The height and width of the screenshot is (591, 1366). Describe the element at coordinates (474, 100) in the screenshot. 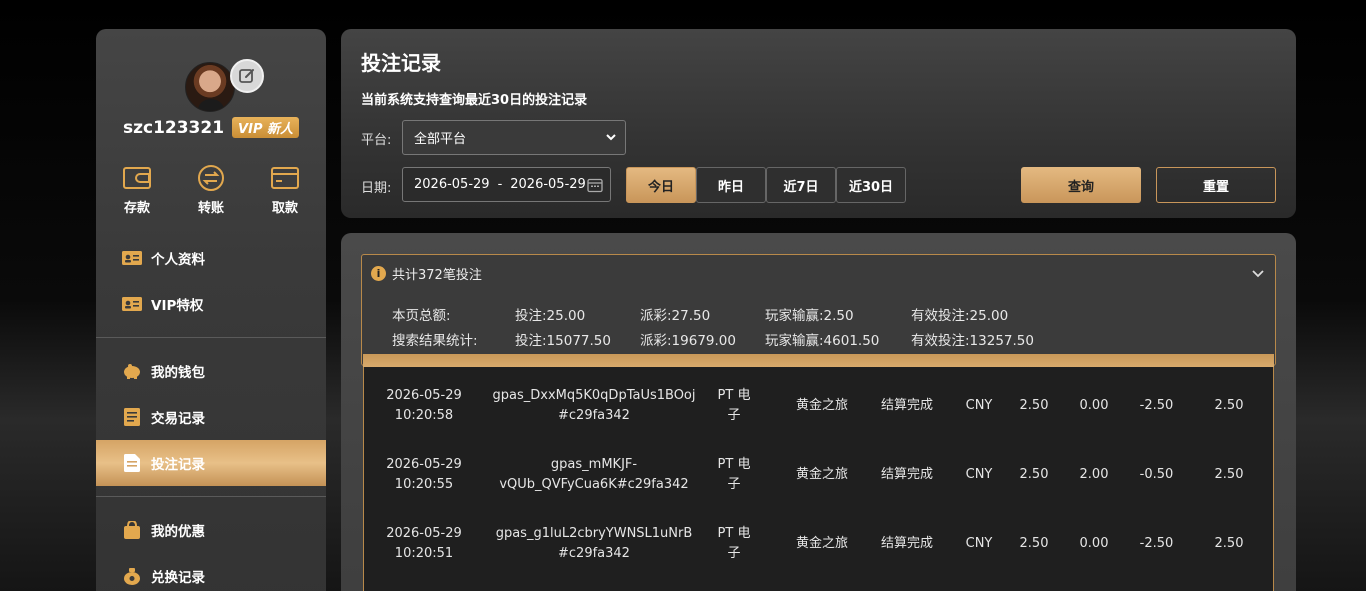

I see `page-subtitle: 当前系统支持查询最近30日的投注记录` at that location.